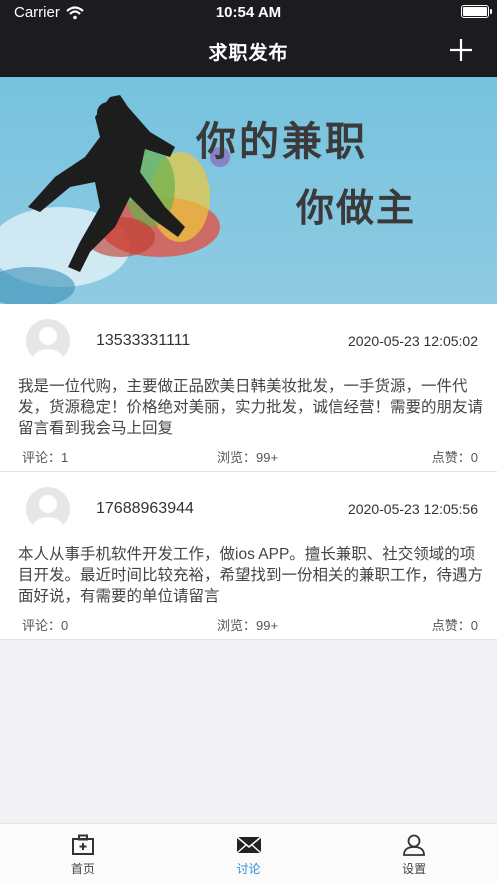 The width and height of the screenshot is (497, 883). What do you see at coordinates (414, 869) in the screenshot?
I see `tab-settings-label: 设置` at bounding box center [414, 869].